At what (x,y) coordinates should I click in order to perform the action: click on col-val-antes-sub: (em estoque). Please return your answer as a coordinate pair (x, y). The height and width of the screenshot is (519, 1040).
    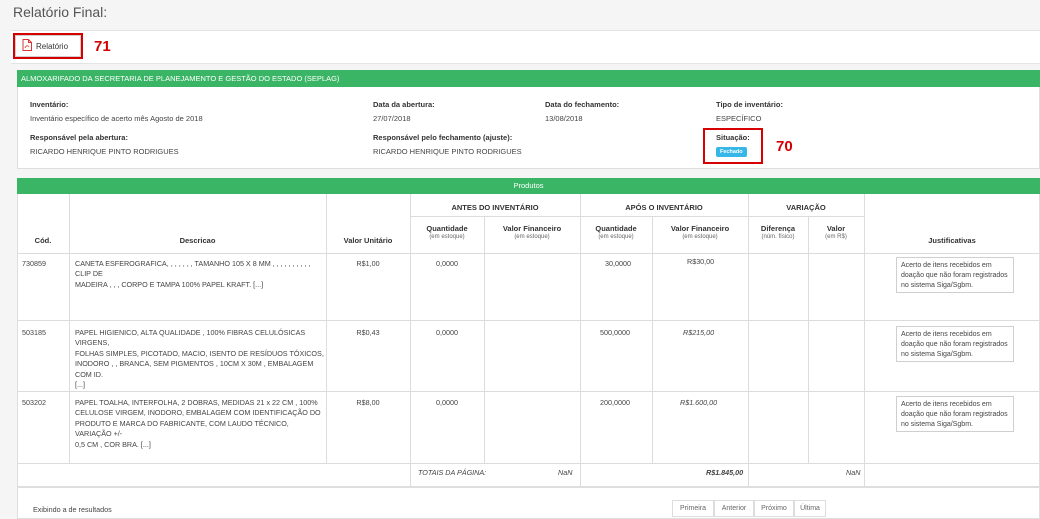
    Looking at the image, I should click on (532, 237).